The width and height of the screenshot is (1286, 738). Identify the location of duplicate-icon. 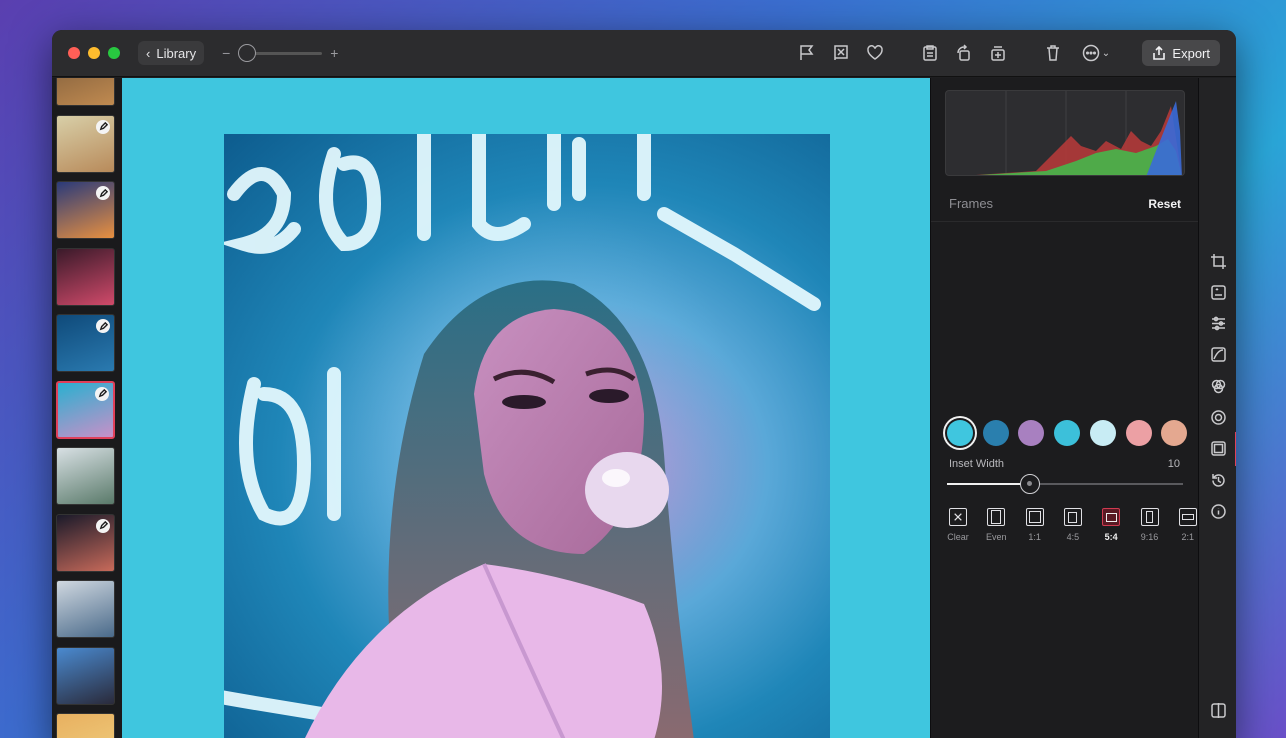
(998, 53).